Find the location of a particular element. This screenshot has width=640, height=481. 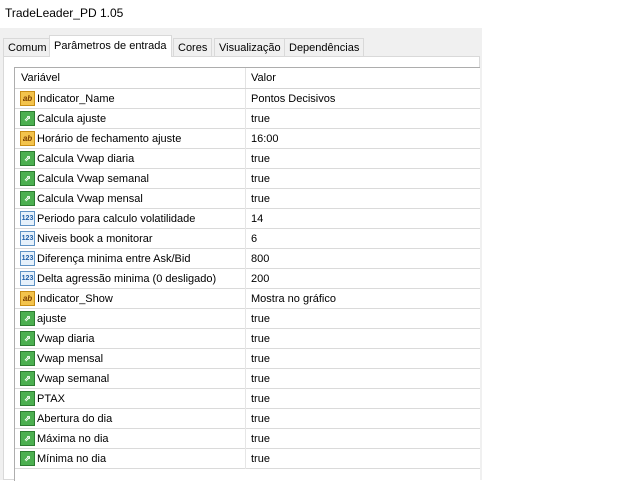

table-row: ⇗ ajuste true is located at coordinates (247, 319).